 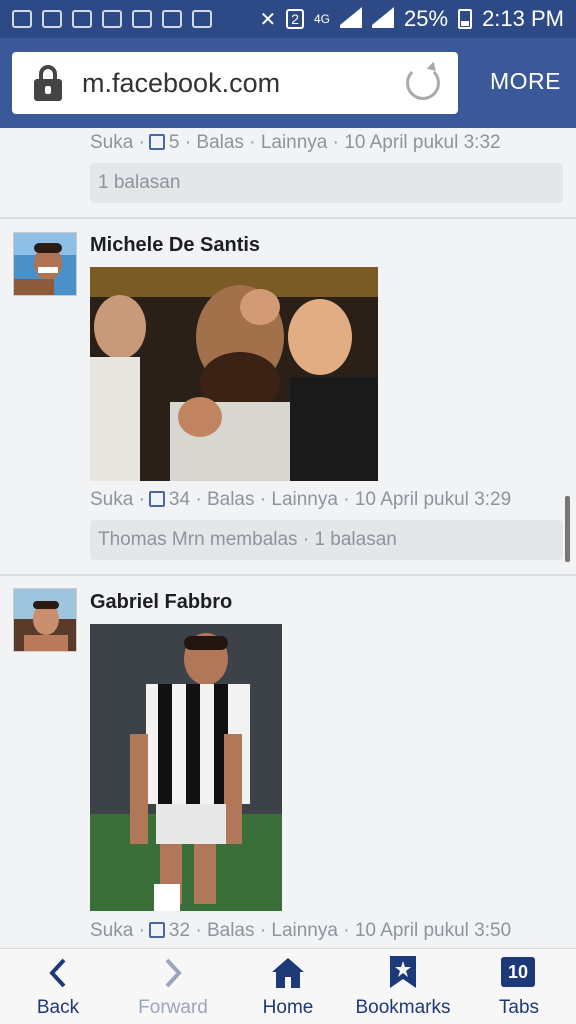 I want to click on scrollbar, so click(x=567, y=529).